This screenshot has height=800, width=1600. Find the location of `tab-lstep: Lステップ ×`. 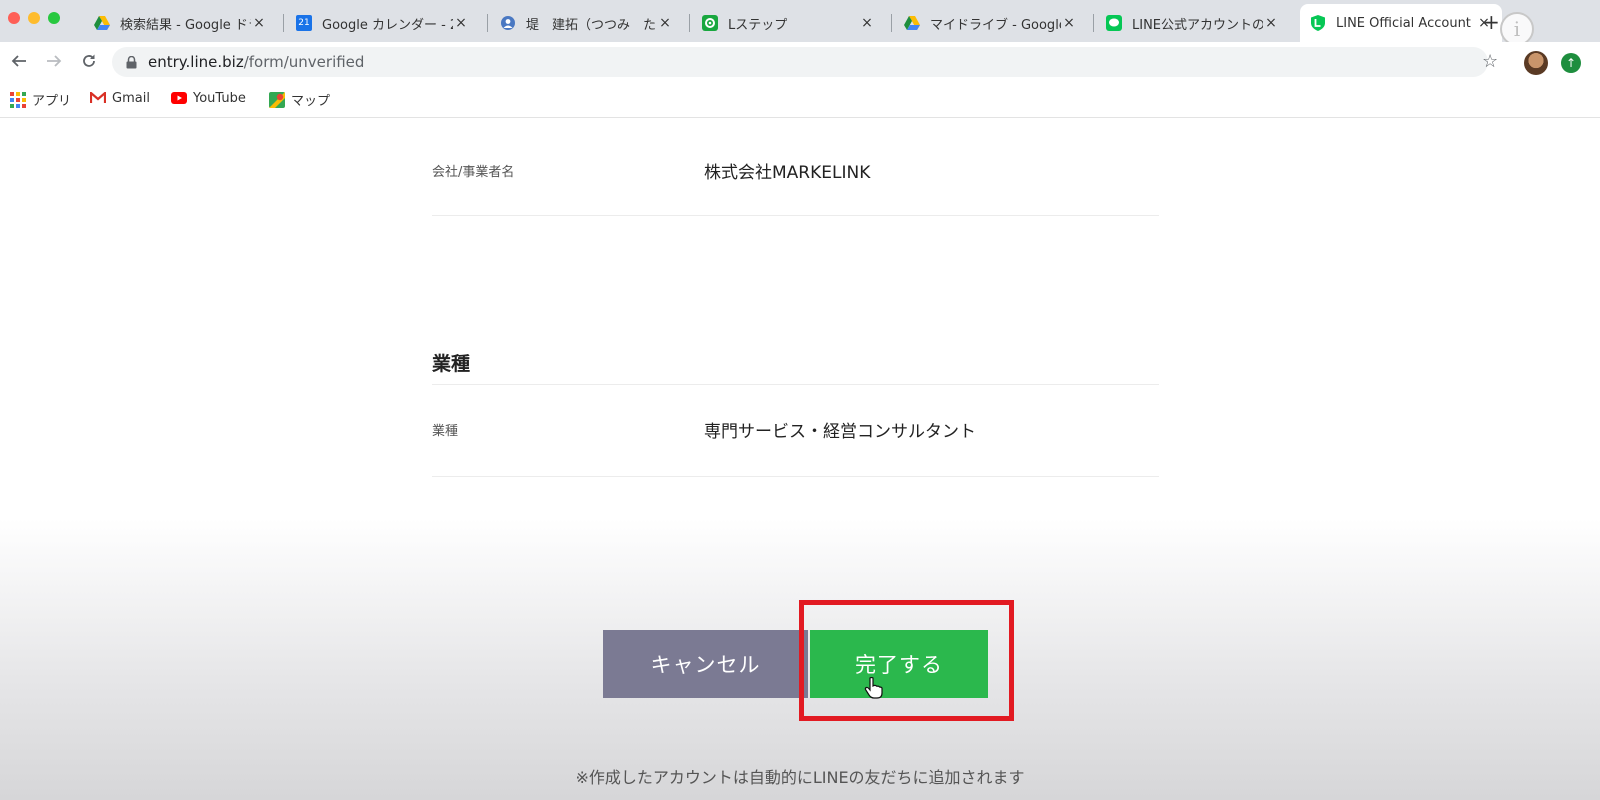

tab-lstep: Lステップ × is located at coordinates (788, 23).